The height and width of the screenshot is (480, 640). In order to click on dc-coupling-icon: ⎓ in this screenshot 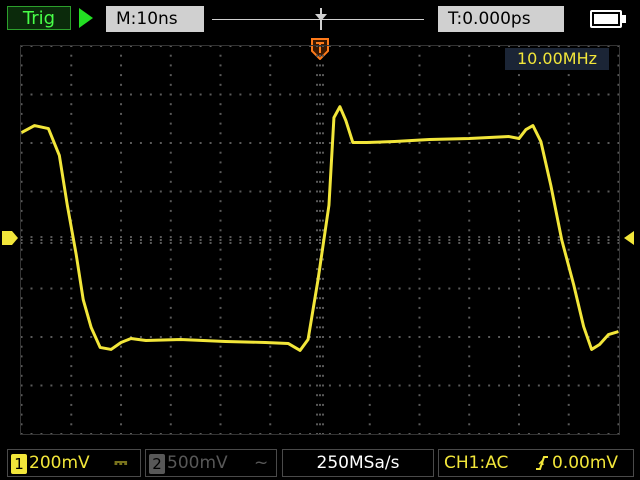, I will do `click(121, 463)`.